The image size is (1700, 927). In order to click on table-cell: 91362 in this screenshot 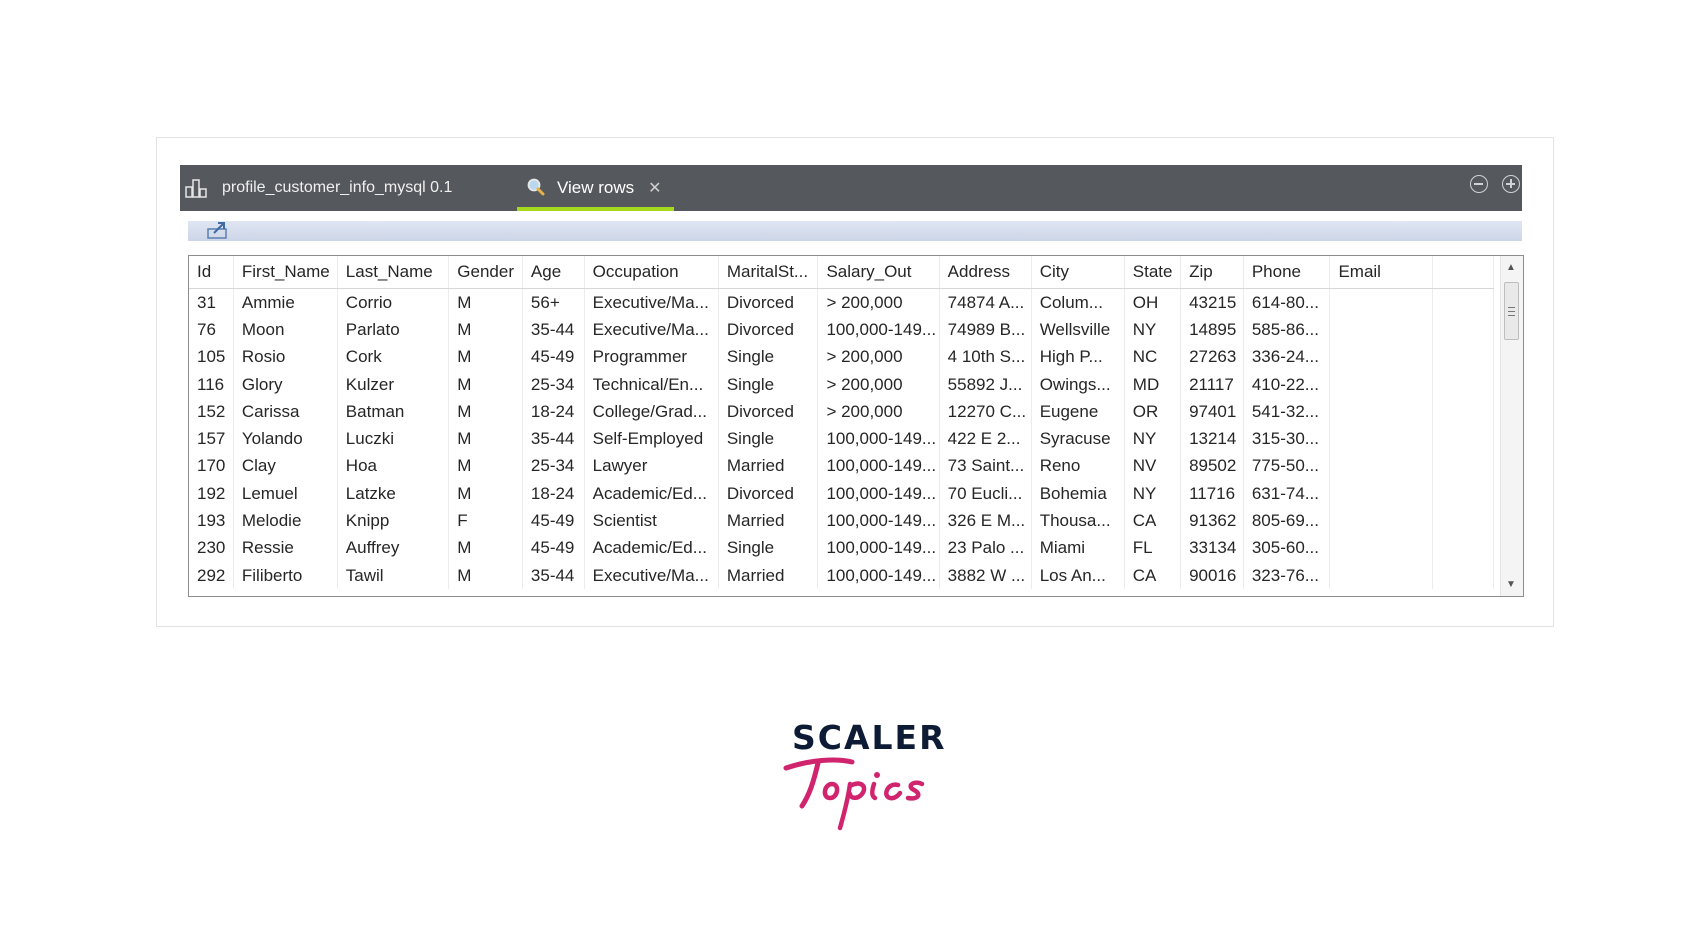, I will do `click(1212, 521)`.